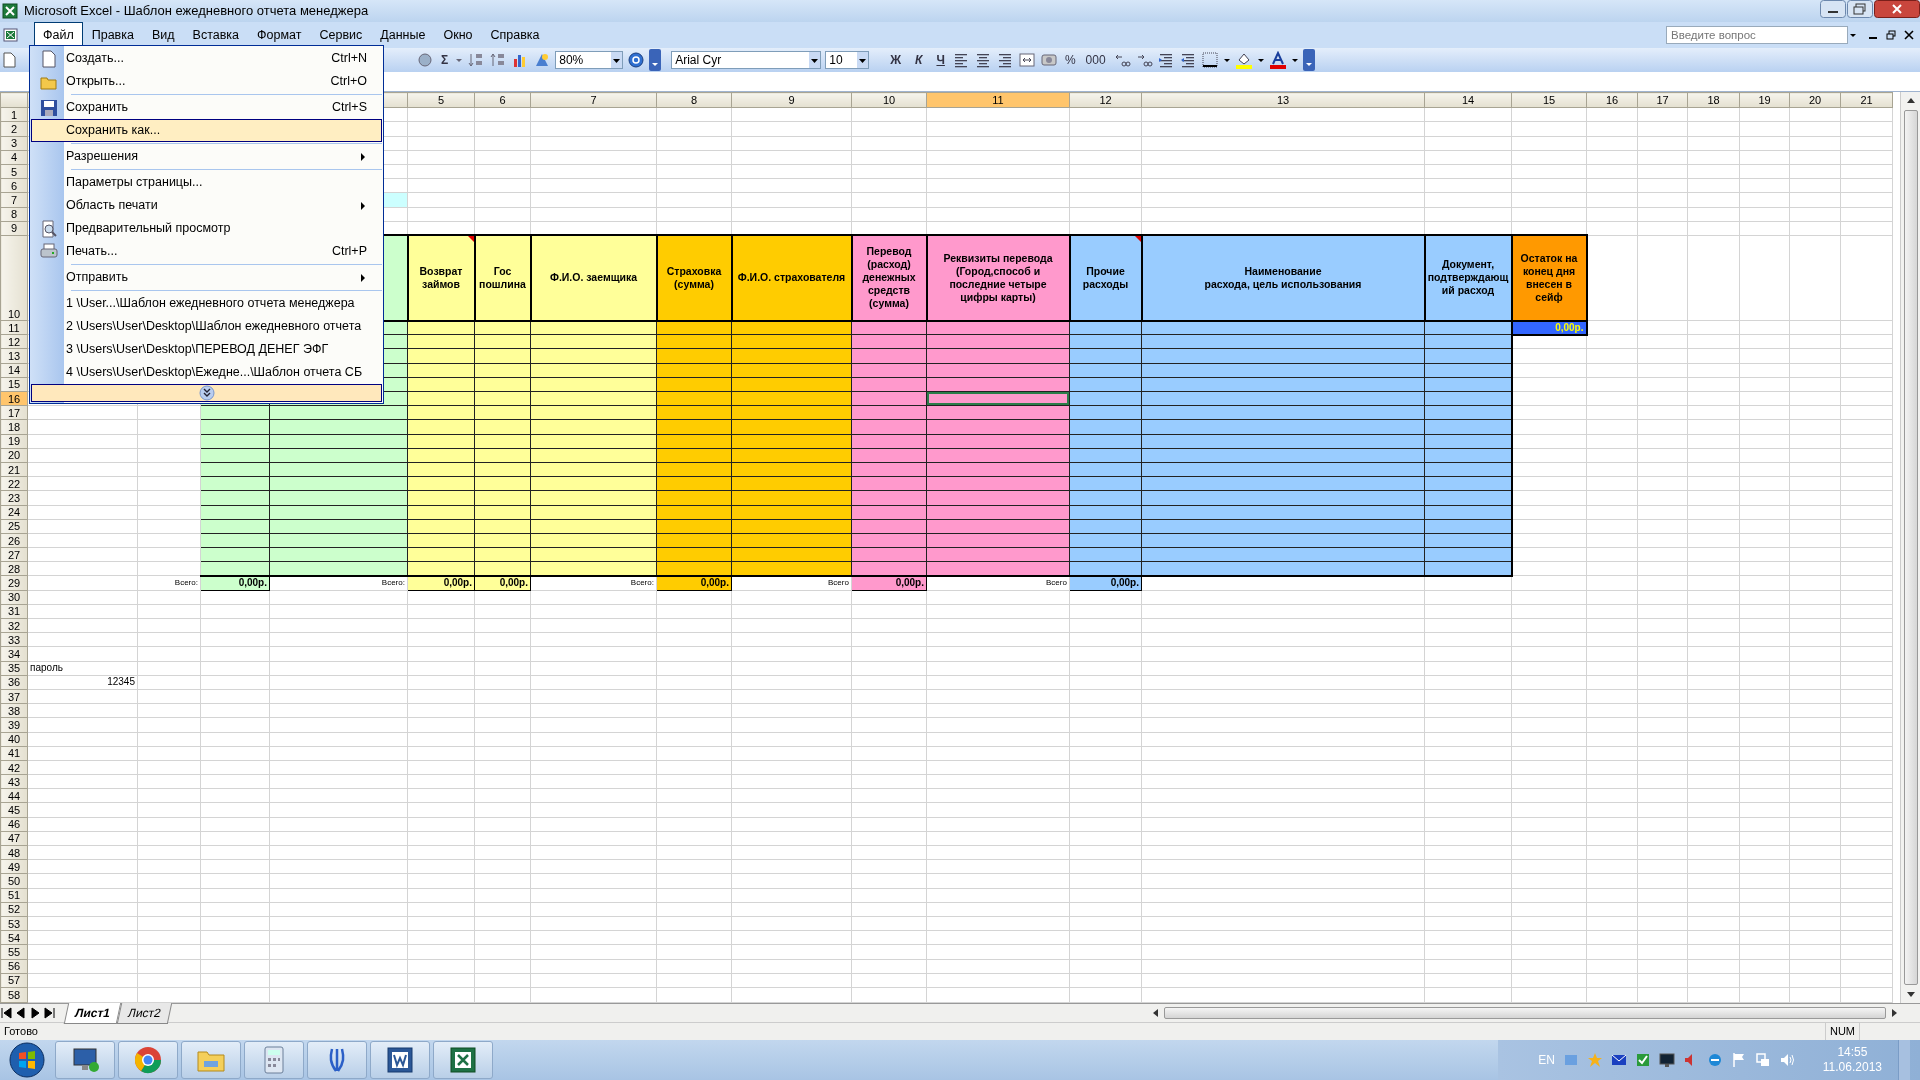  What do you see at coordinates (746, 60) in the screenshot?
I see `font-field: Arial Cyr` at bounding box center [746, 60].